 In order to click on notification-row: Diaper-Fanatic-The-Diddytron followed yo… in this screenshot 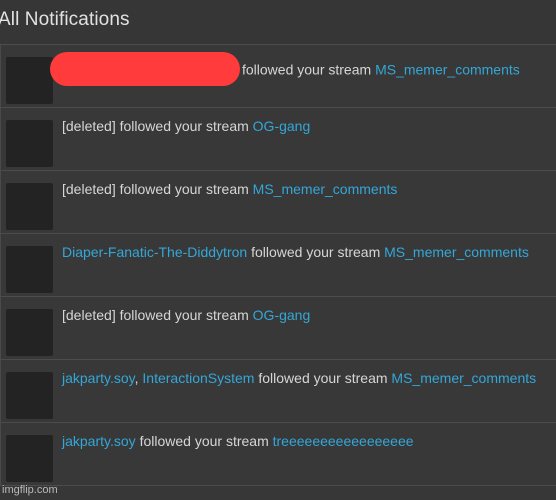, I will do `click(278, 265)`.